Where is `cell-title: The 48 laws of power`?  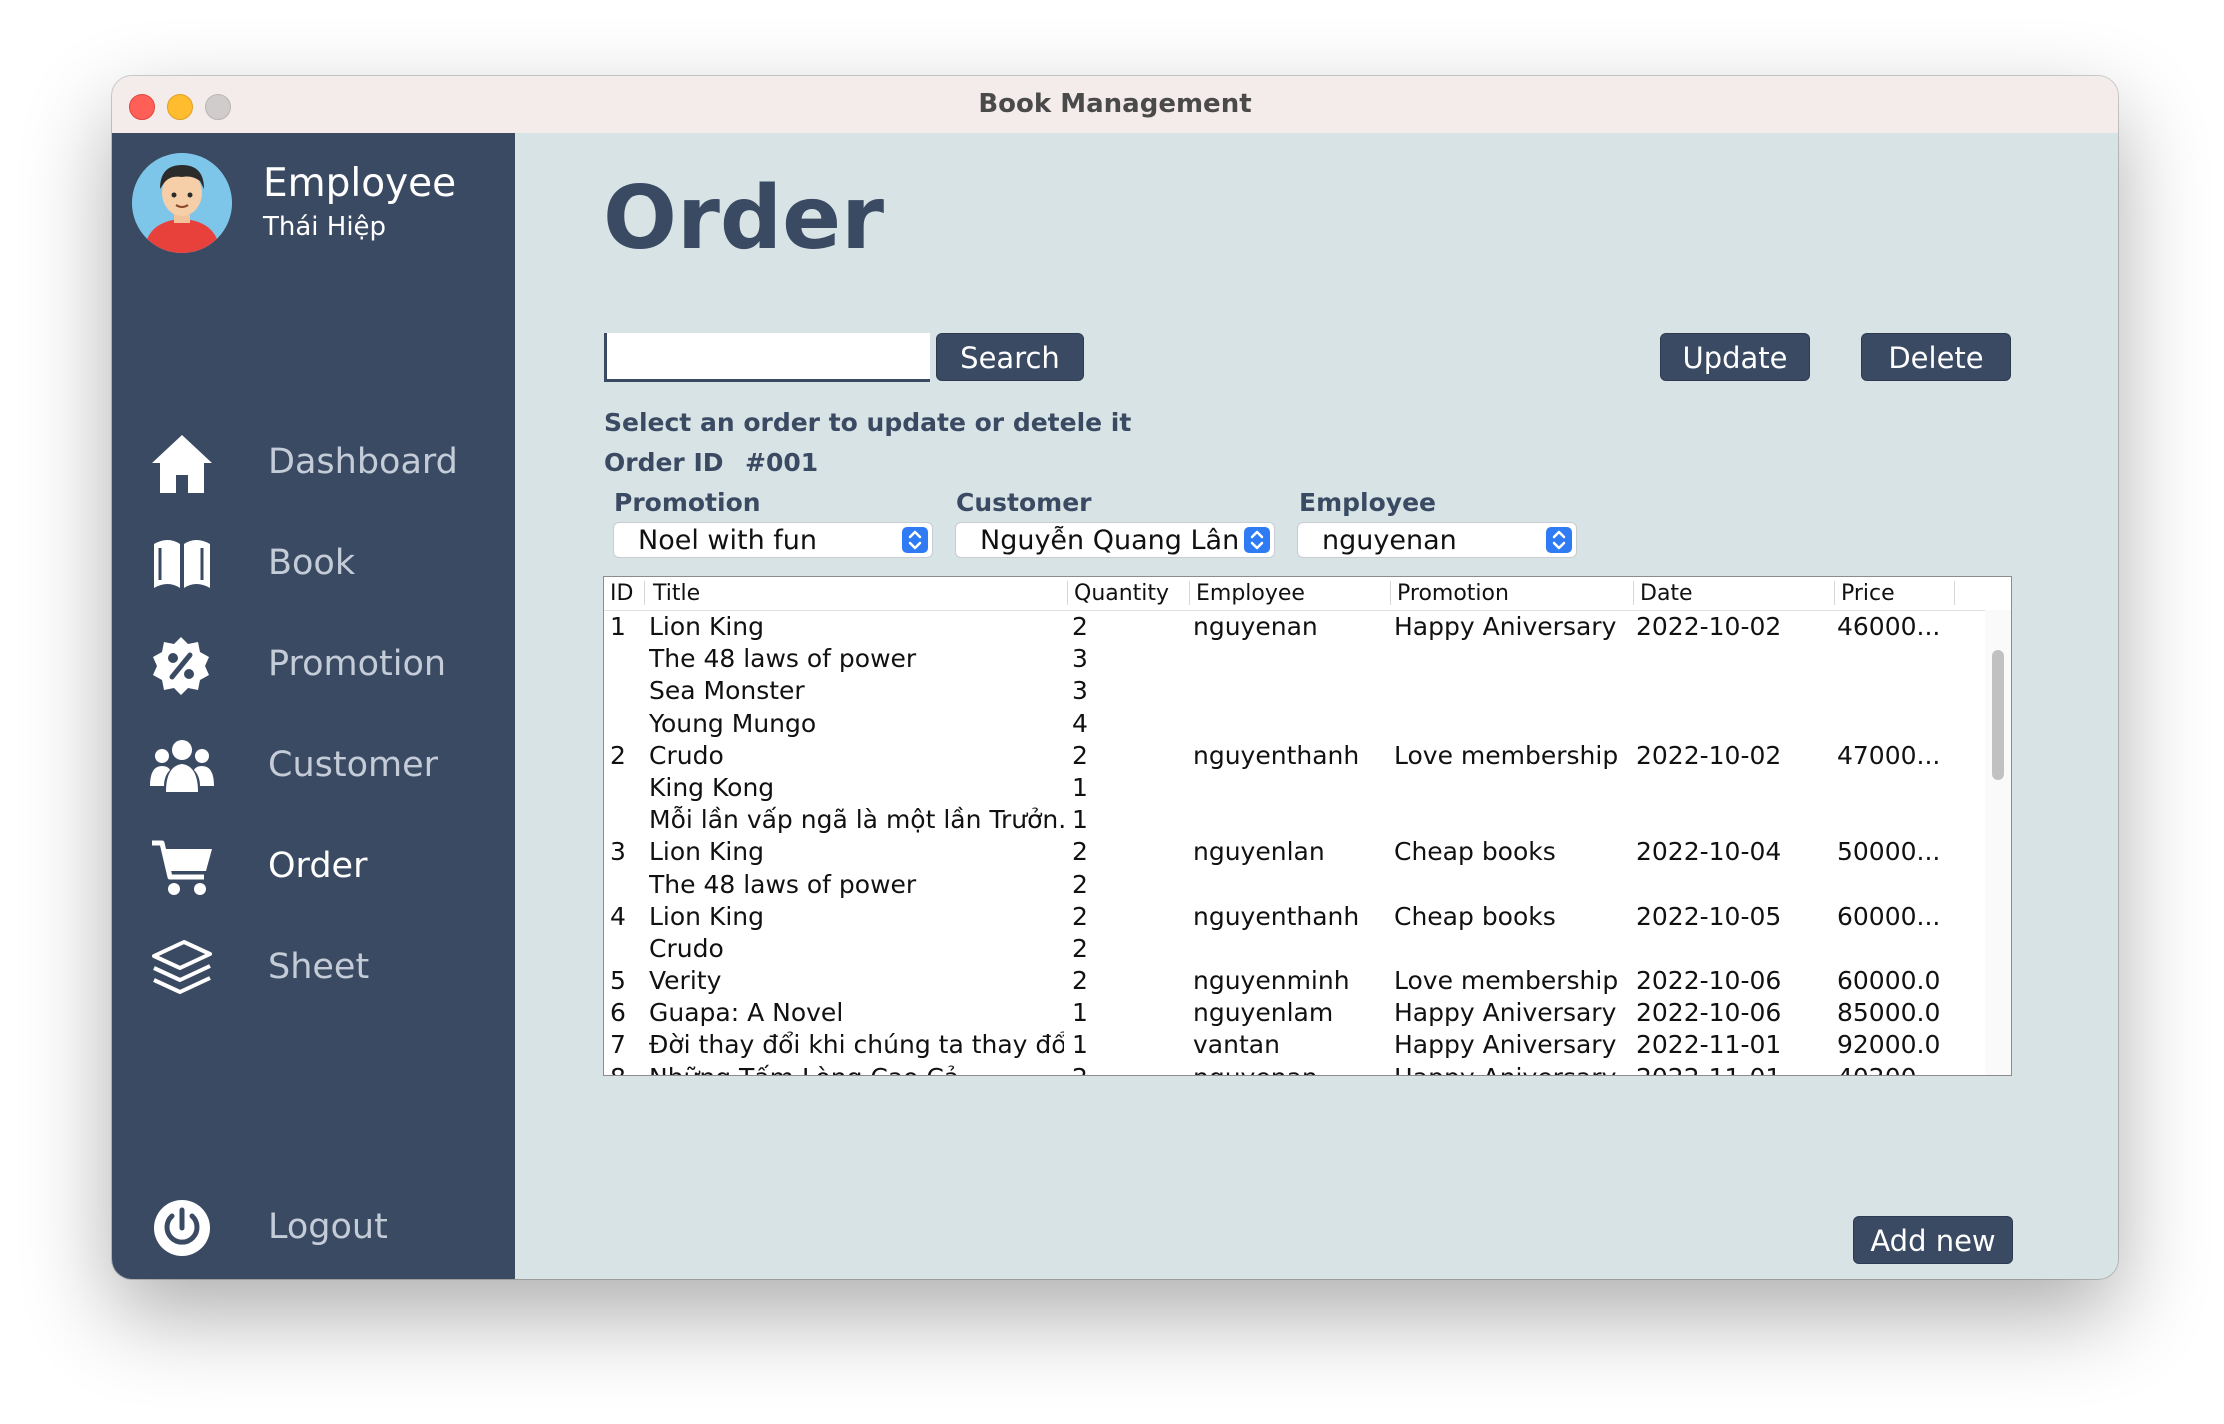 cell-title: The 48 laws of power is located at coordinates (783, 659).